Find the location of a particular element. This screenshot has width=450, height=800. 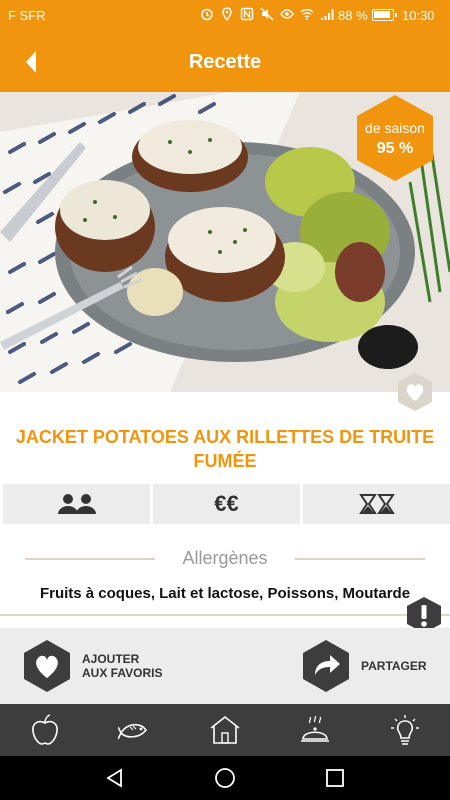

battery-icon is located at coordinates (384, 15).